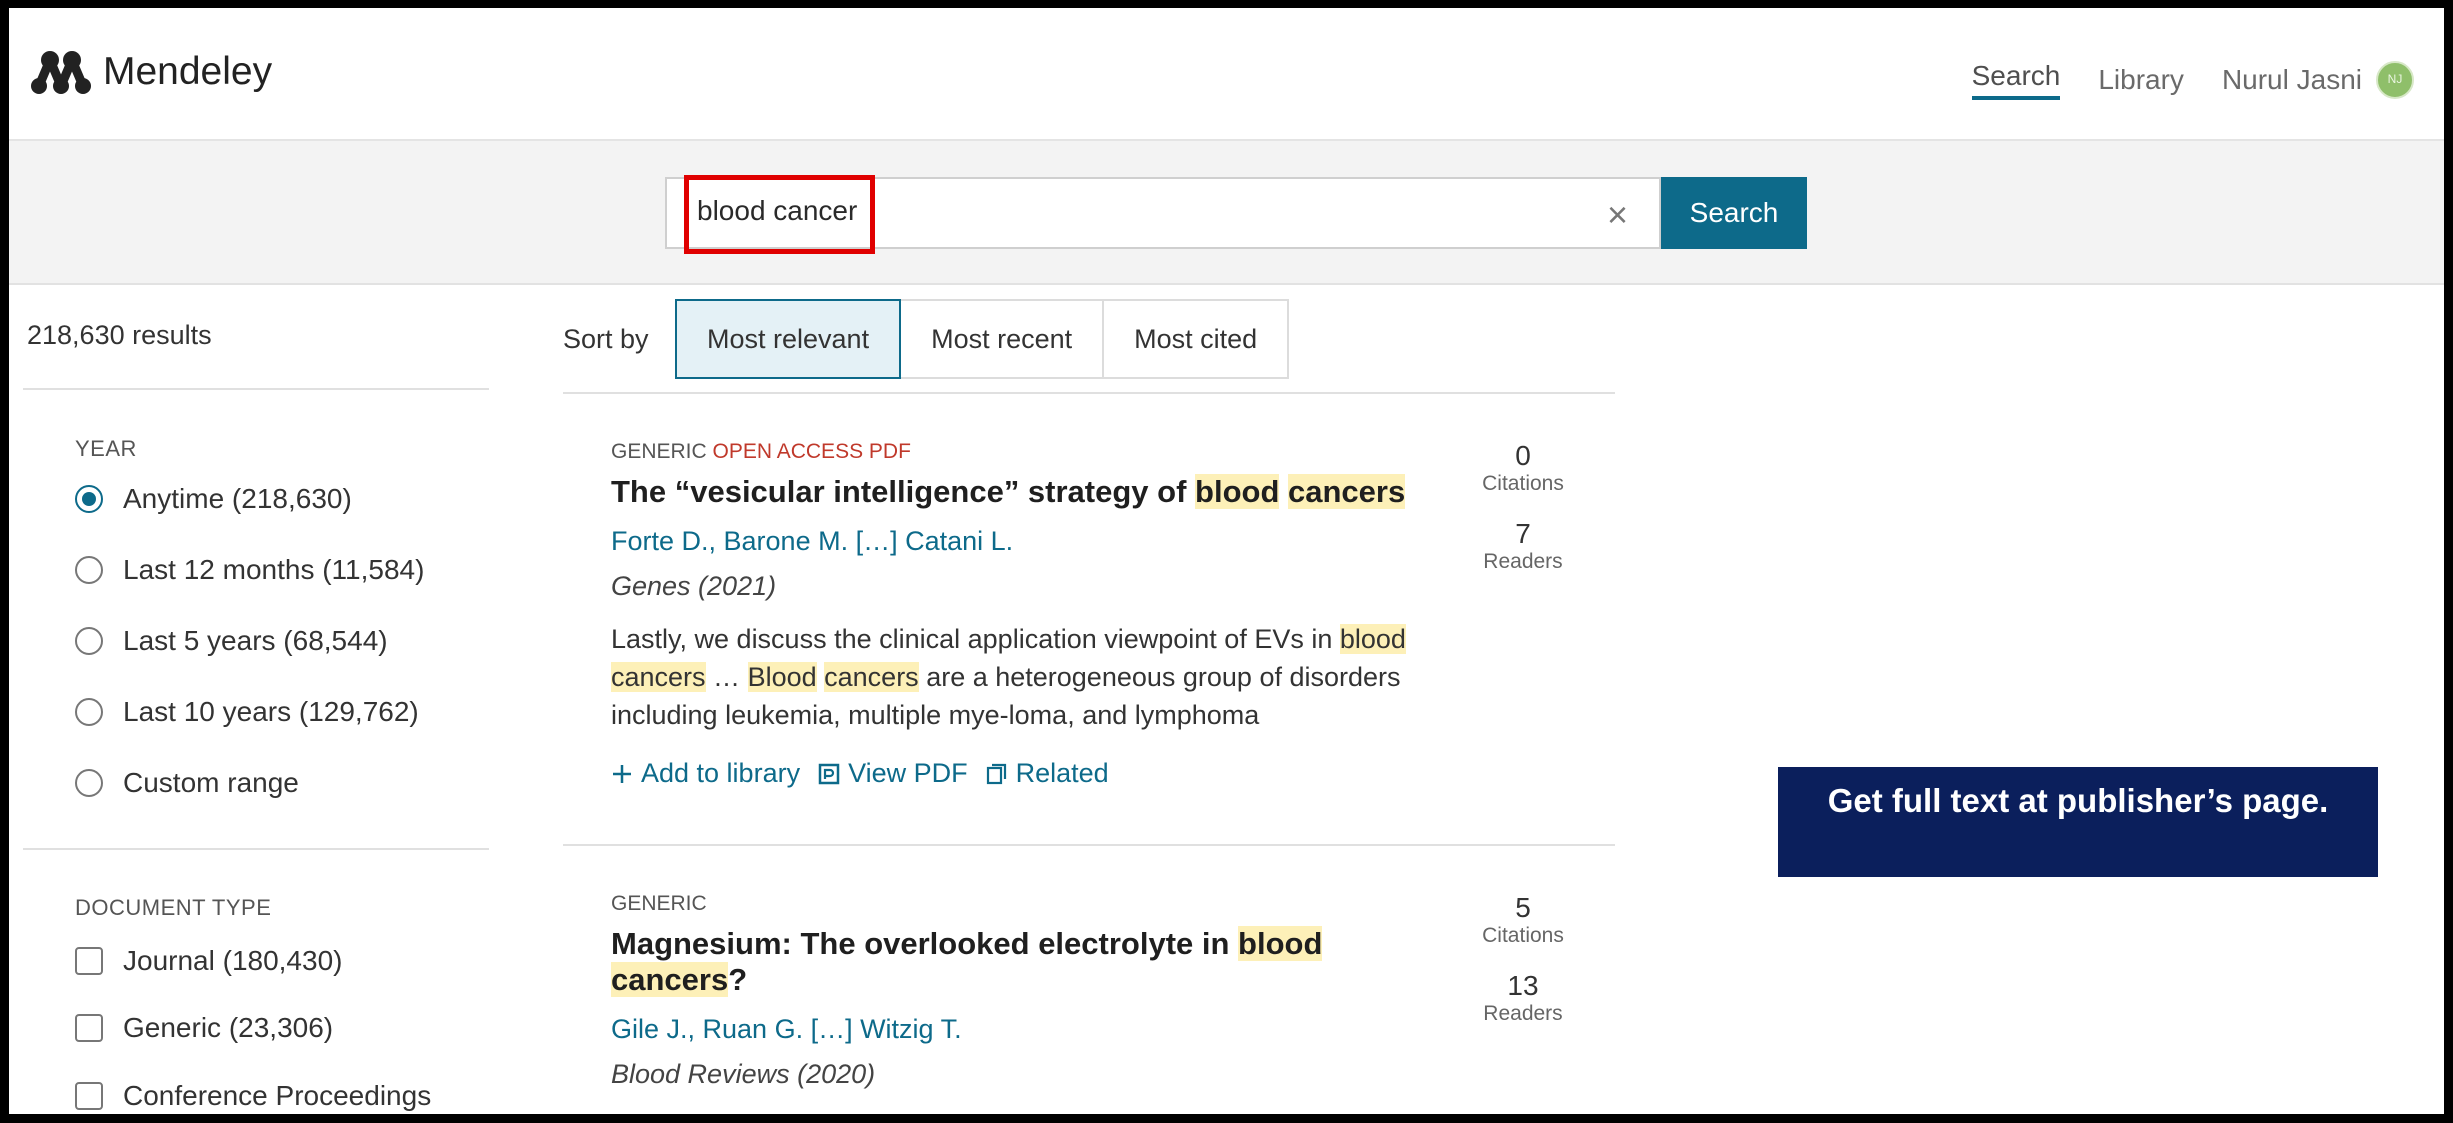 The height and width of the screenshot is (1123, 2453). What do you see at coordinates (743, 1074) in the screenshot?
I see `result-journal: Blood Reviews (2020)` at bounding box center [743, 1074].